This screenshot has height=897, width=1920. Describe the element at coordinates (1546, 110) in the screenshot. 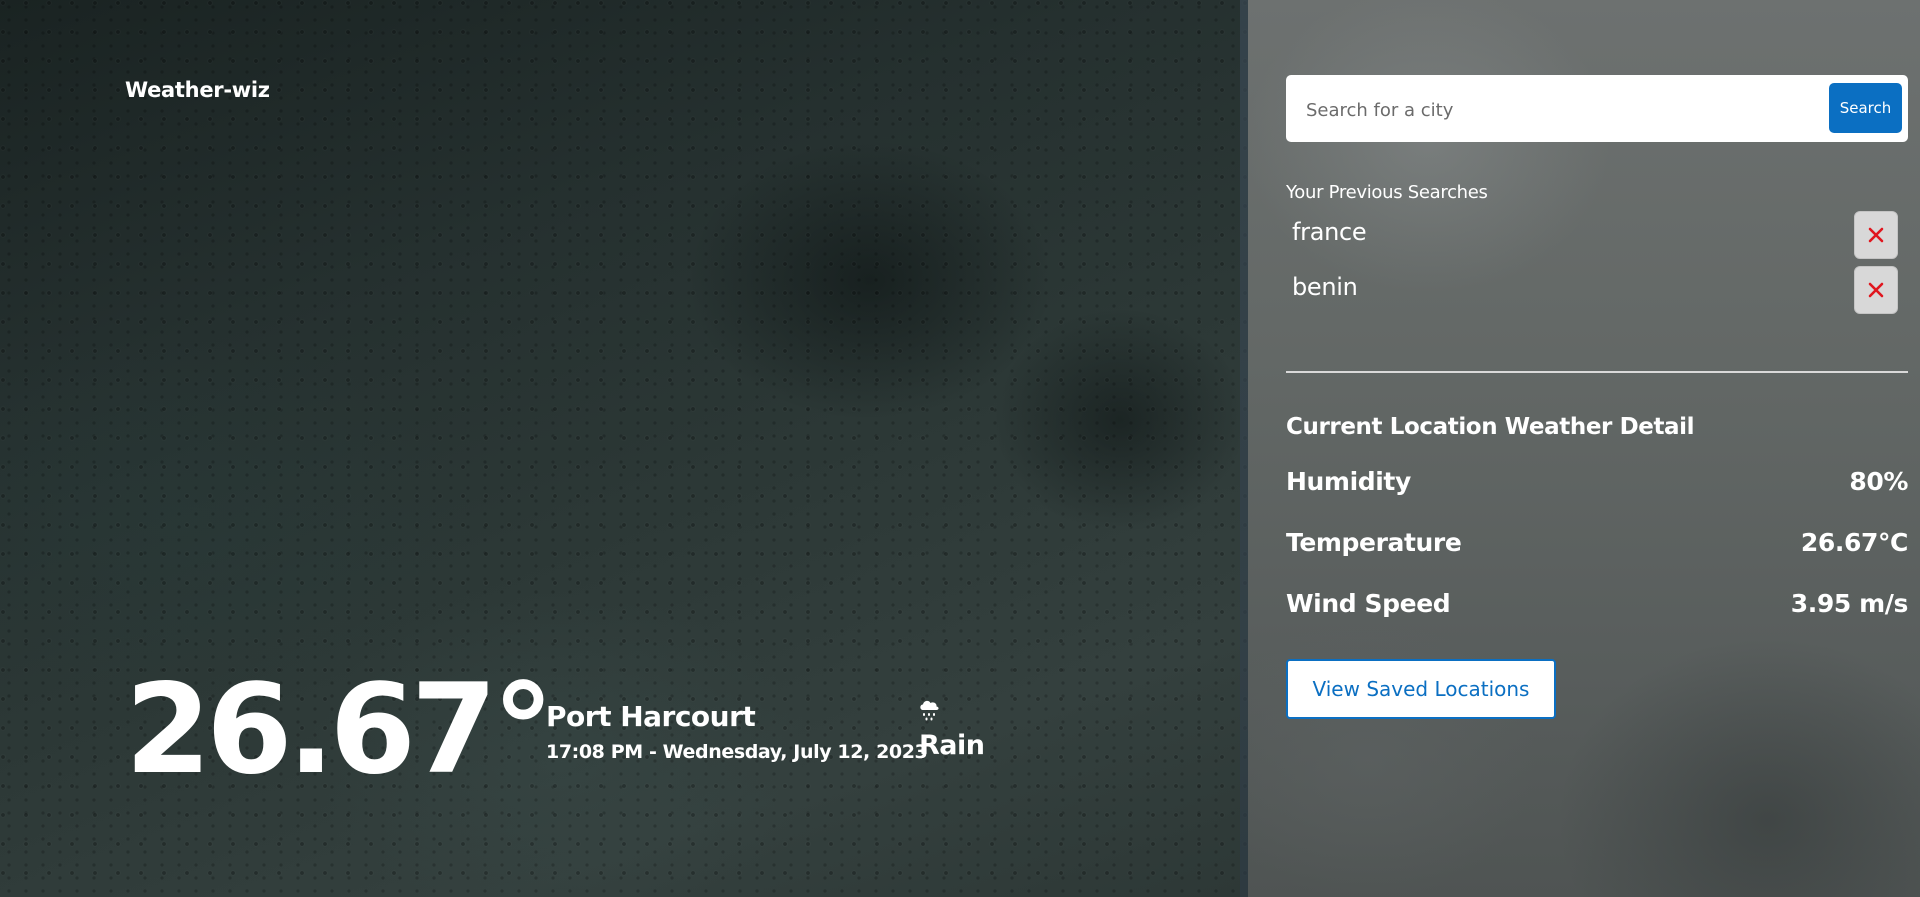

I see `search-input` at that location.